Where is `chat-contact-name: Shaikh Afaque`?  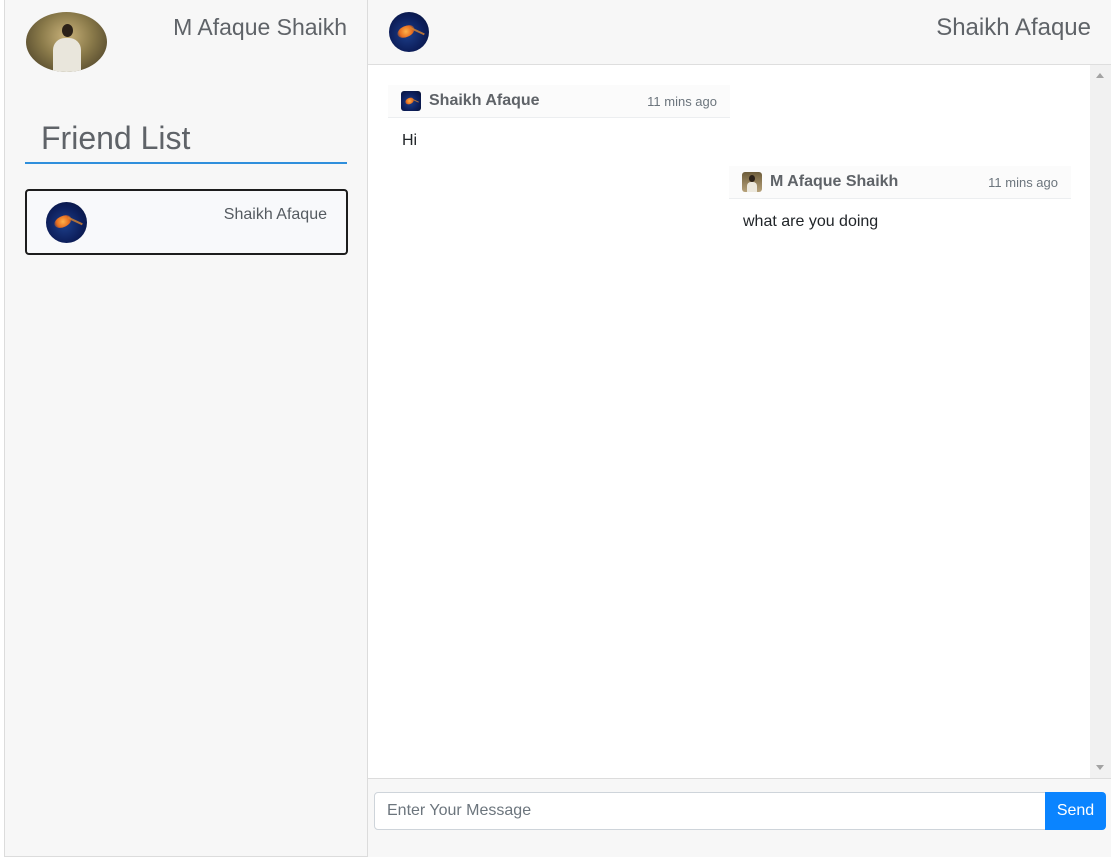 chat-contact-name: Shaikh Afaque is located at coordinates (1013, 27).